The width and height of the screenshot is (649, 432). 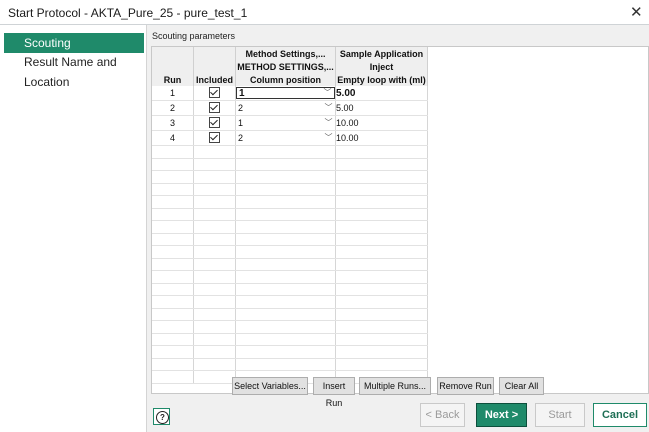 What do you see at coordinates (173, 108) in the screenshot?
I see `run-number: 2` at bounding box center [173, 108].